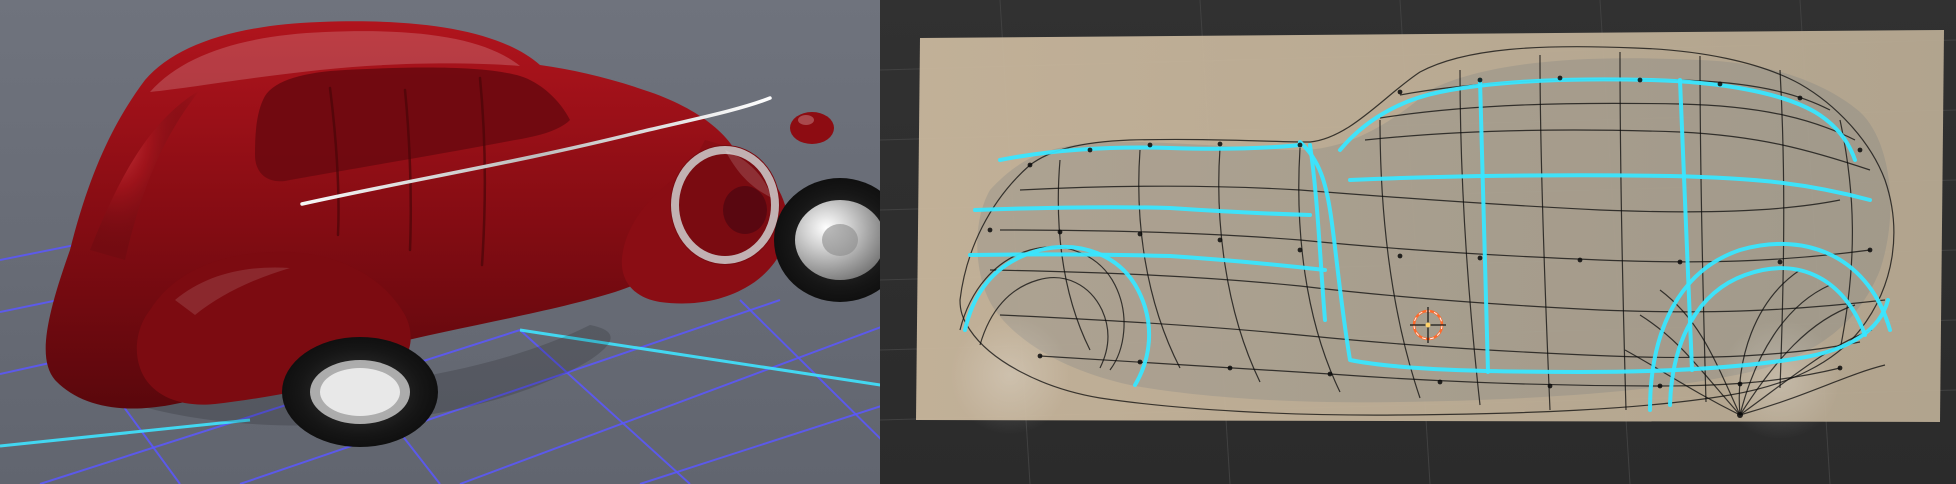 The height and width of the screenshot is (484, 1956). I want to click on rear-wheel, so click(360, 392).